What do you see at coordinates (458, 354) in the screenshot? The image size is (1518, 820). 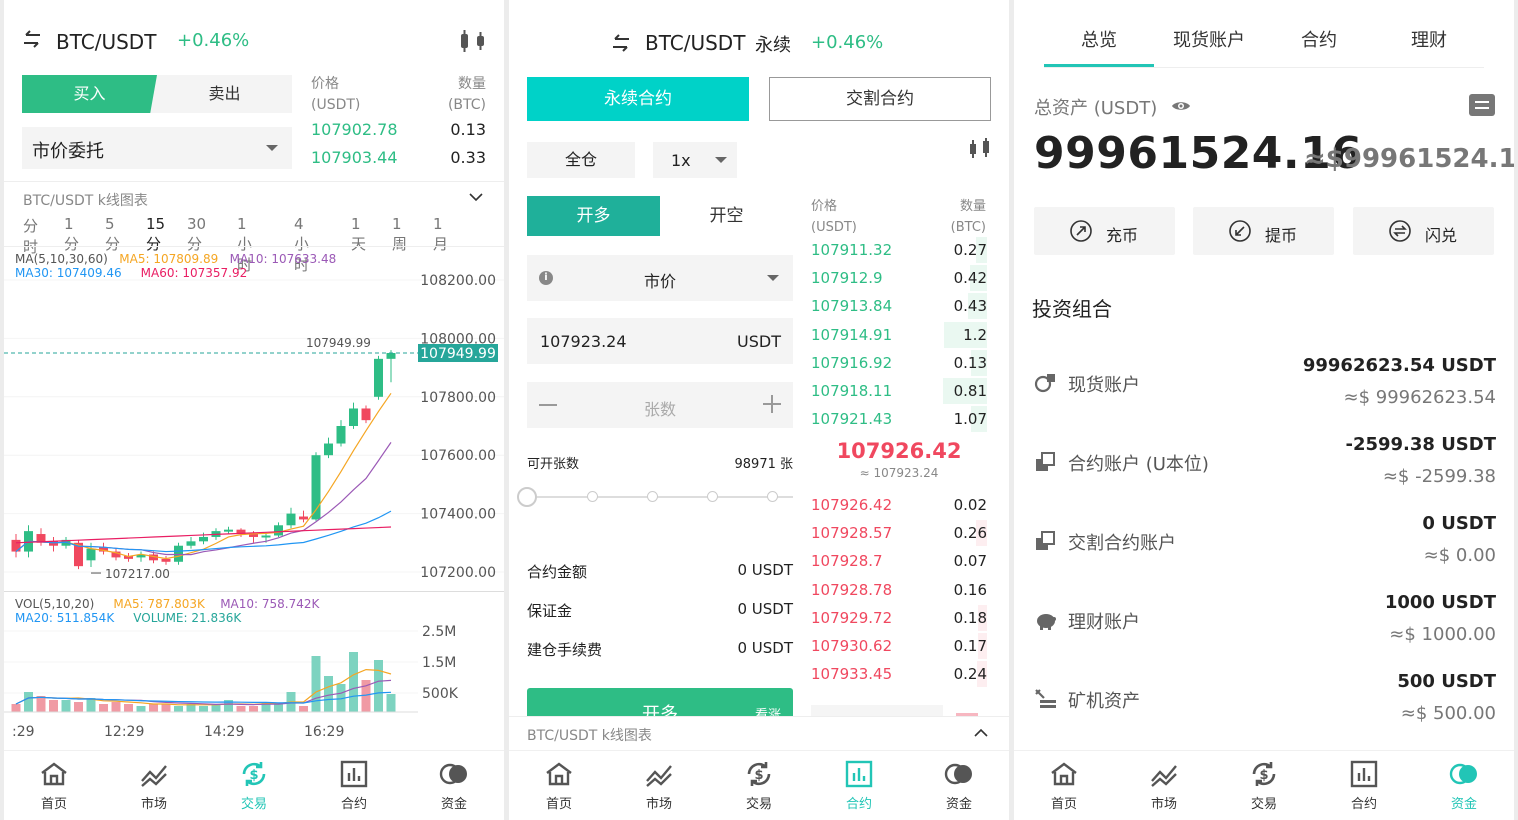 I see `current-price-label: 107949.99` at bounding box center [458, 354].